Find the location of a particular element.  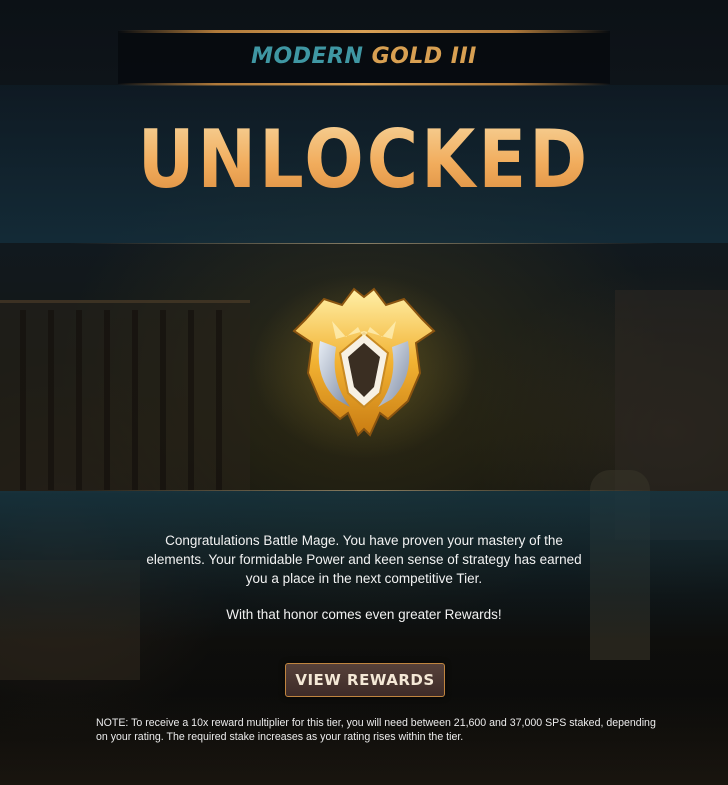

unlocked-headline: UNLOCKED is located at coordinates (364, 159).